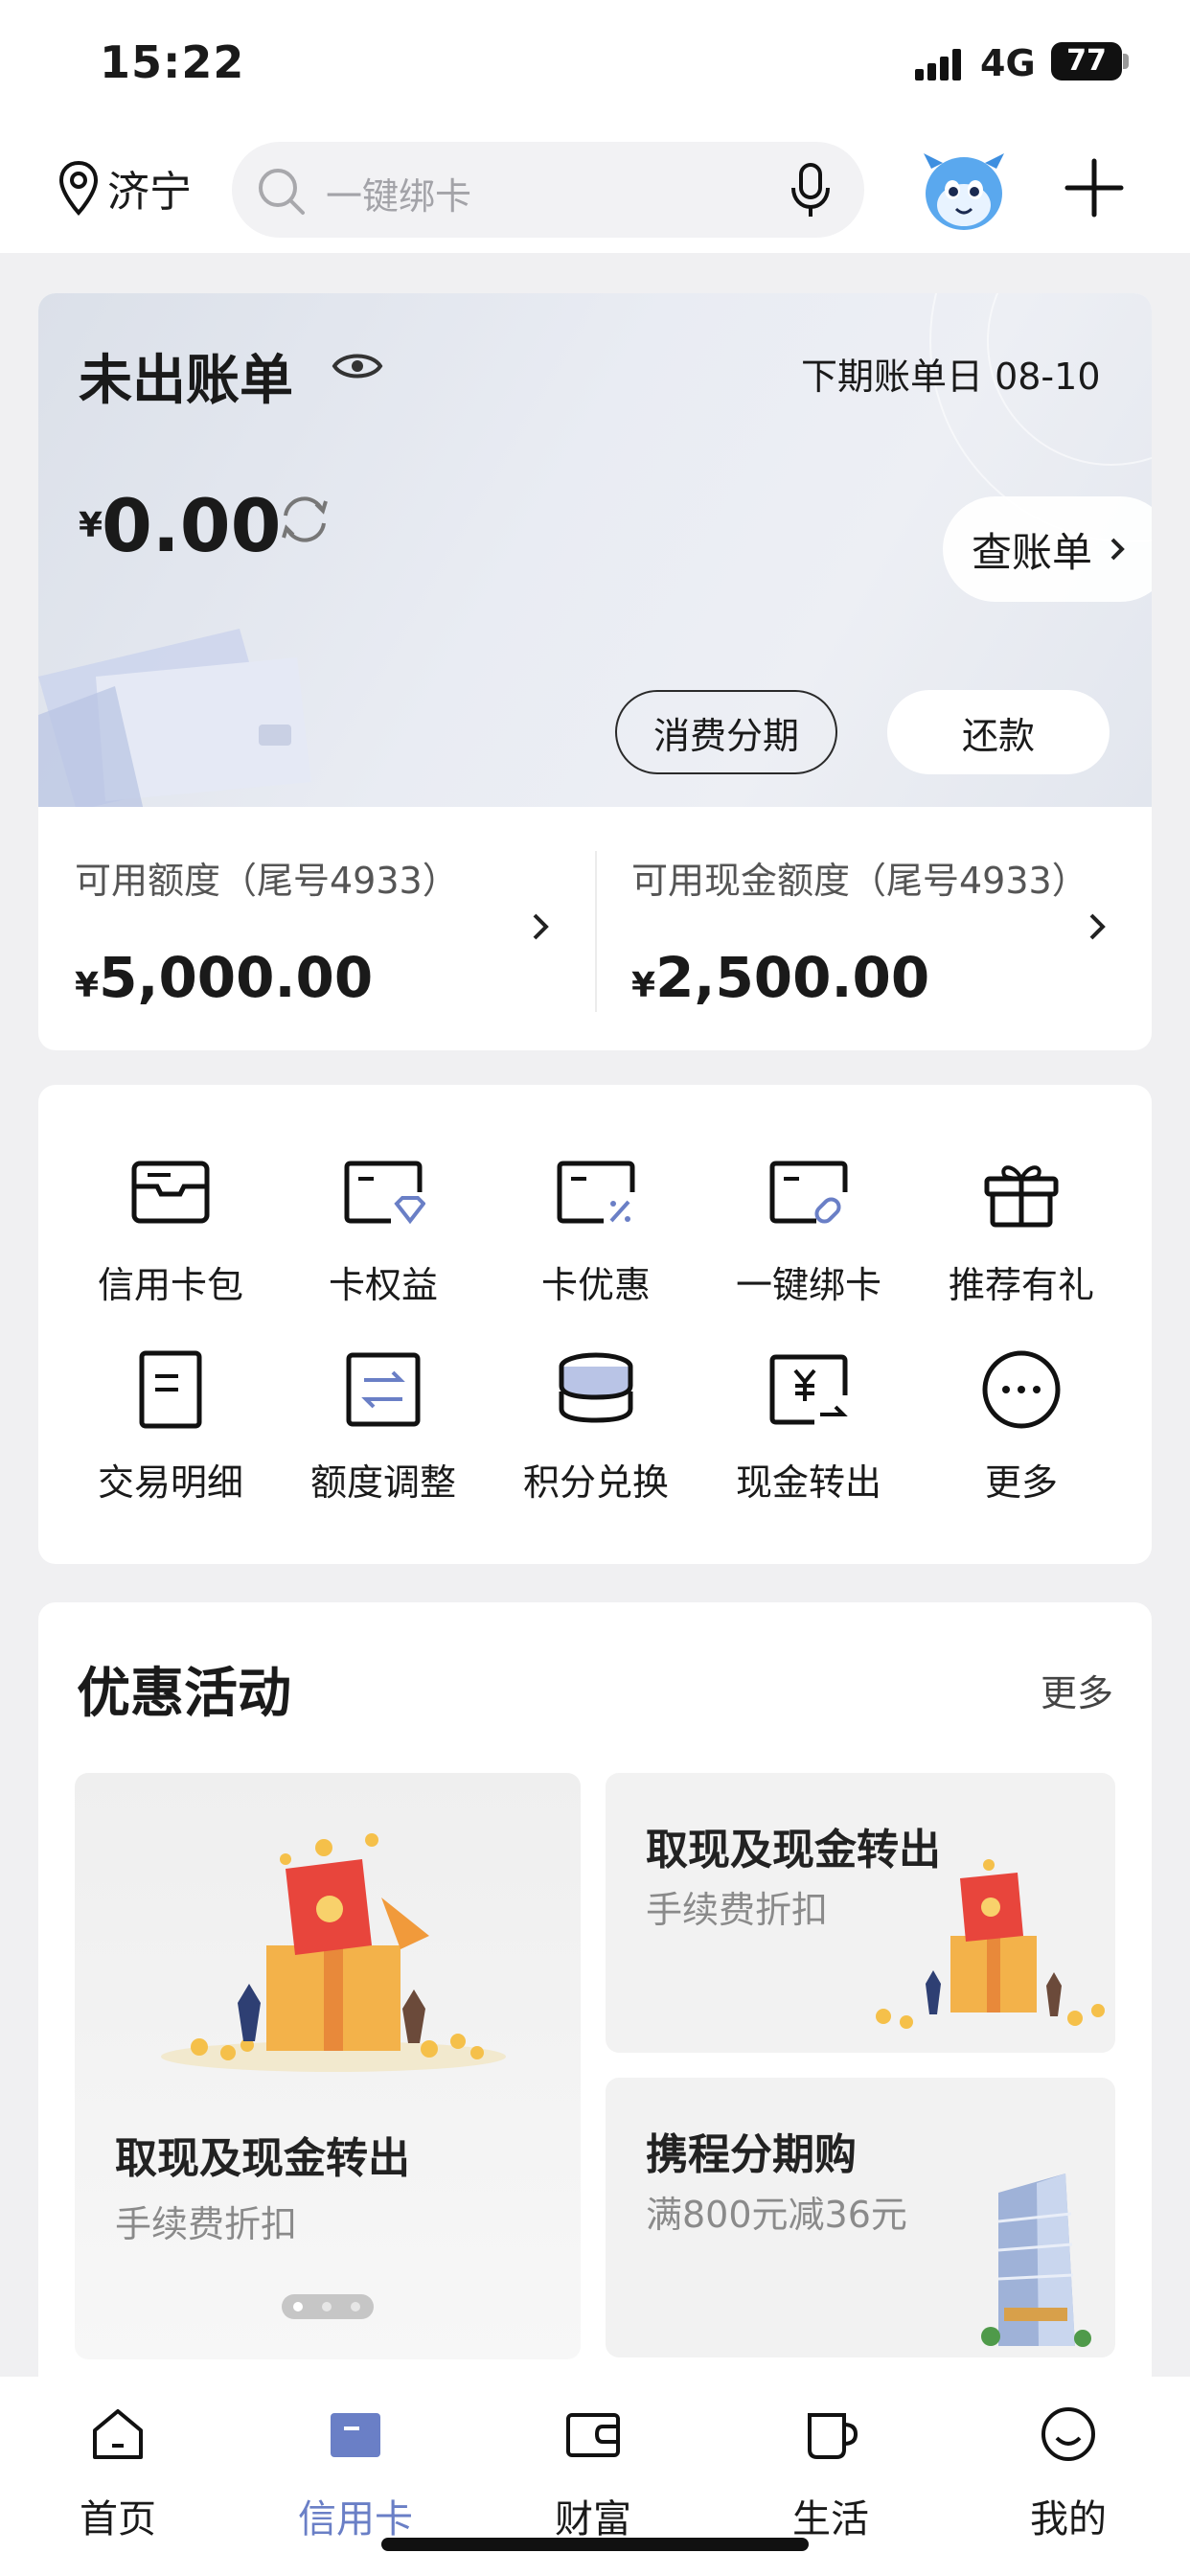 The width and height of the screenshot is (1190, 2576). I want to click on cash-limit: 可用现金额度（尾号4933） ¥2,500.00, so click(873, 928).